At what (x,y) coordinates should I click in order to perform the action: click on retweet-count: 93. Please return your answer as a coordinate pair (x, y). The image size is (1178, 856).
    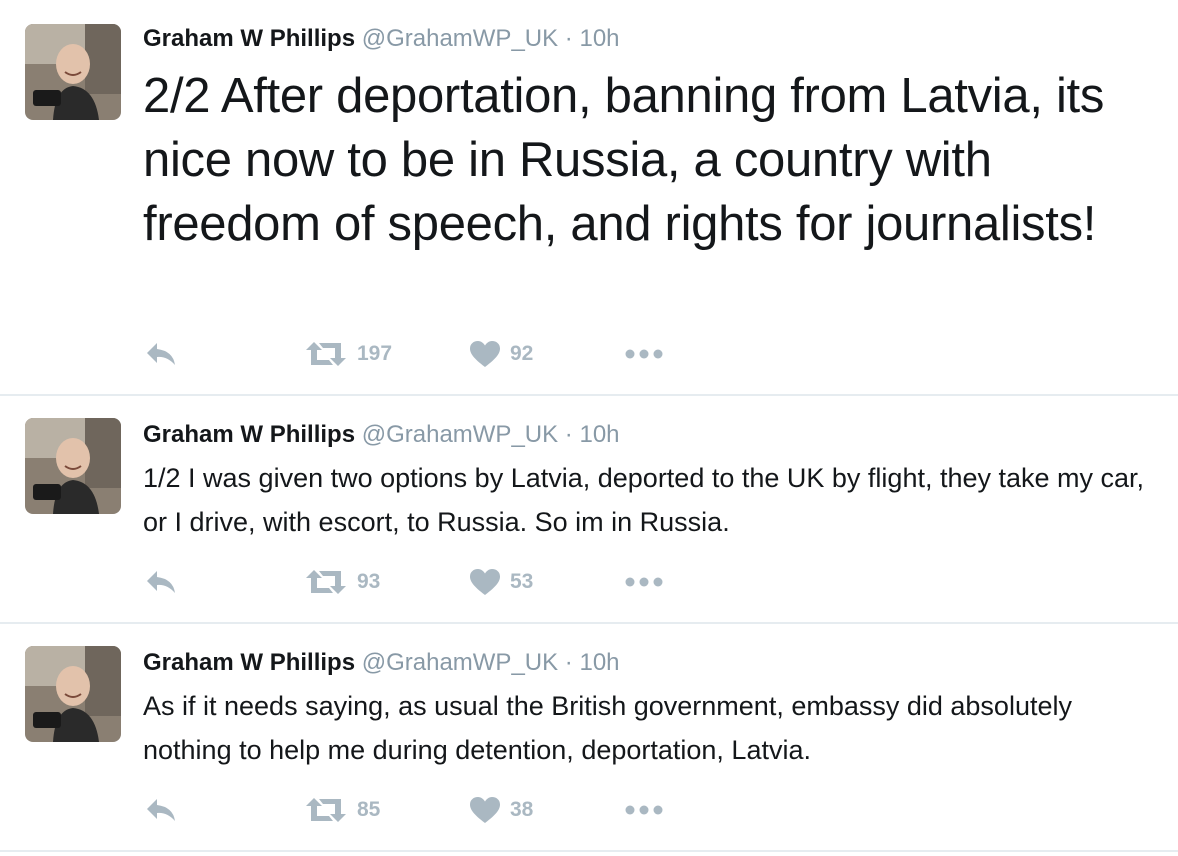
    Looking at the image, I should click on (369, 581).